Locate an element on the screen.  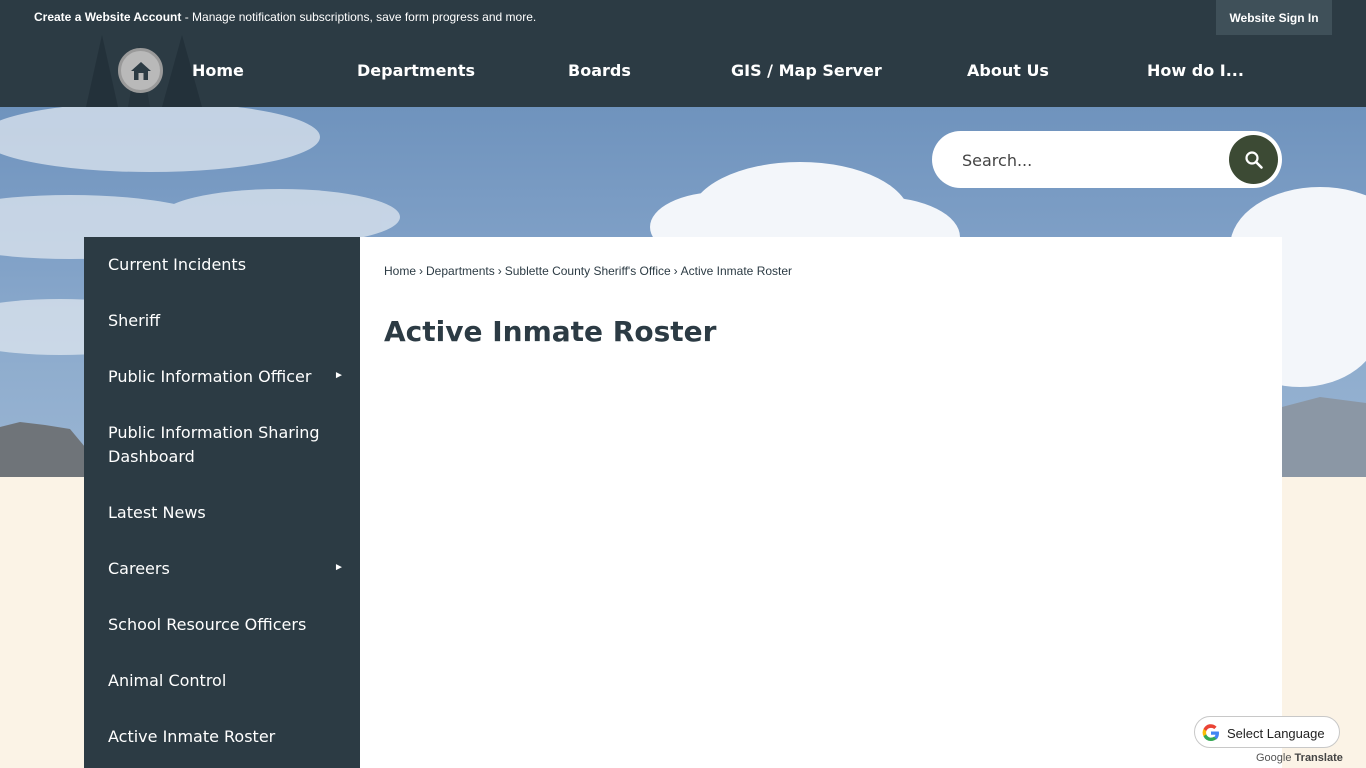
nav-home: Home is located at coordinates (218, 70).